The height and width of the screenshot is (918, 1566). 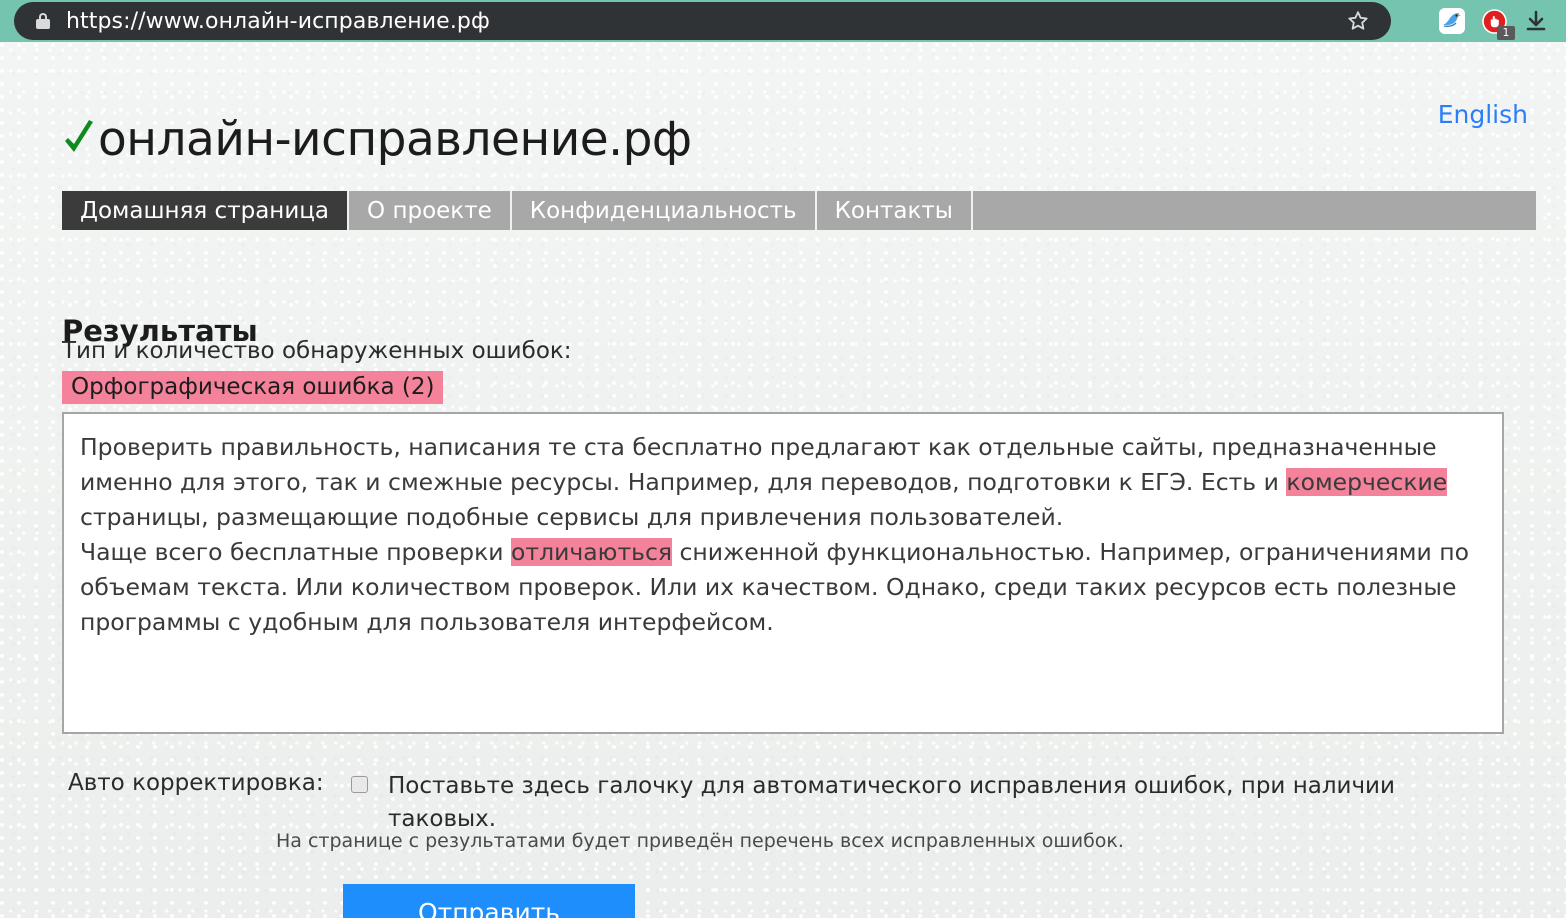 What do you see at coordinates (296, 552) in the screenshot?
I see `paragraph2-part1: Чаще всего бесплатные проверки` at bounding box center [296, 552].